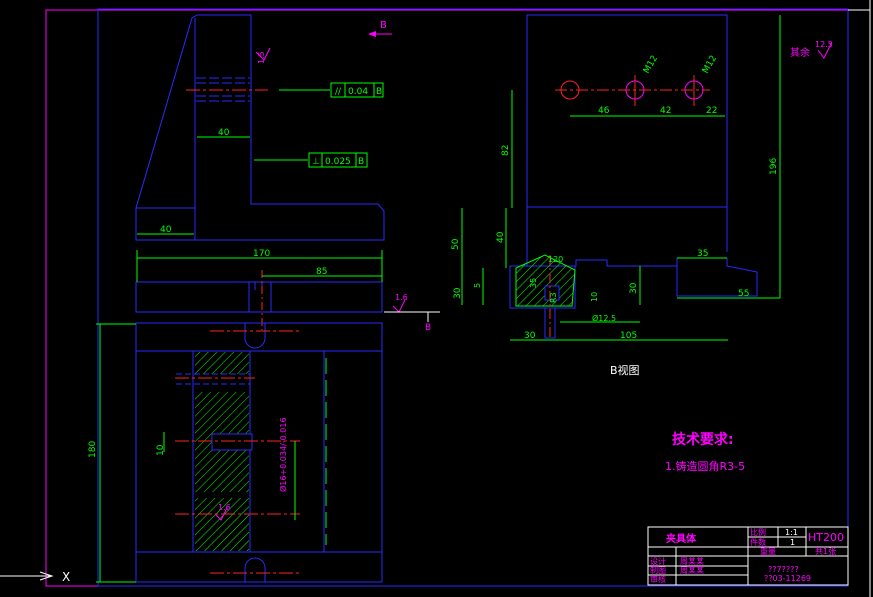 This screenshot has height=597, width=873. Describe the element at coordinates (283, 454) in the screenshot. I see `dim-fit: Ø16+0.034/-0.016` at that location.